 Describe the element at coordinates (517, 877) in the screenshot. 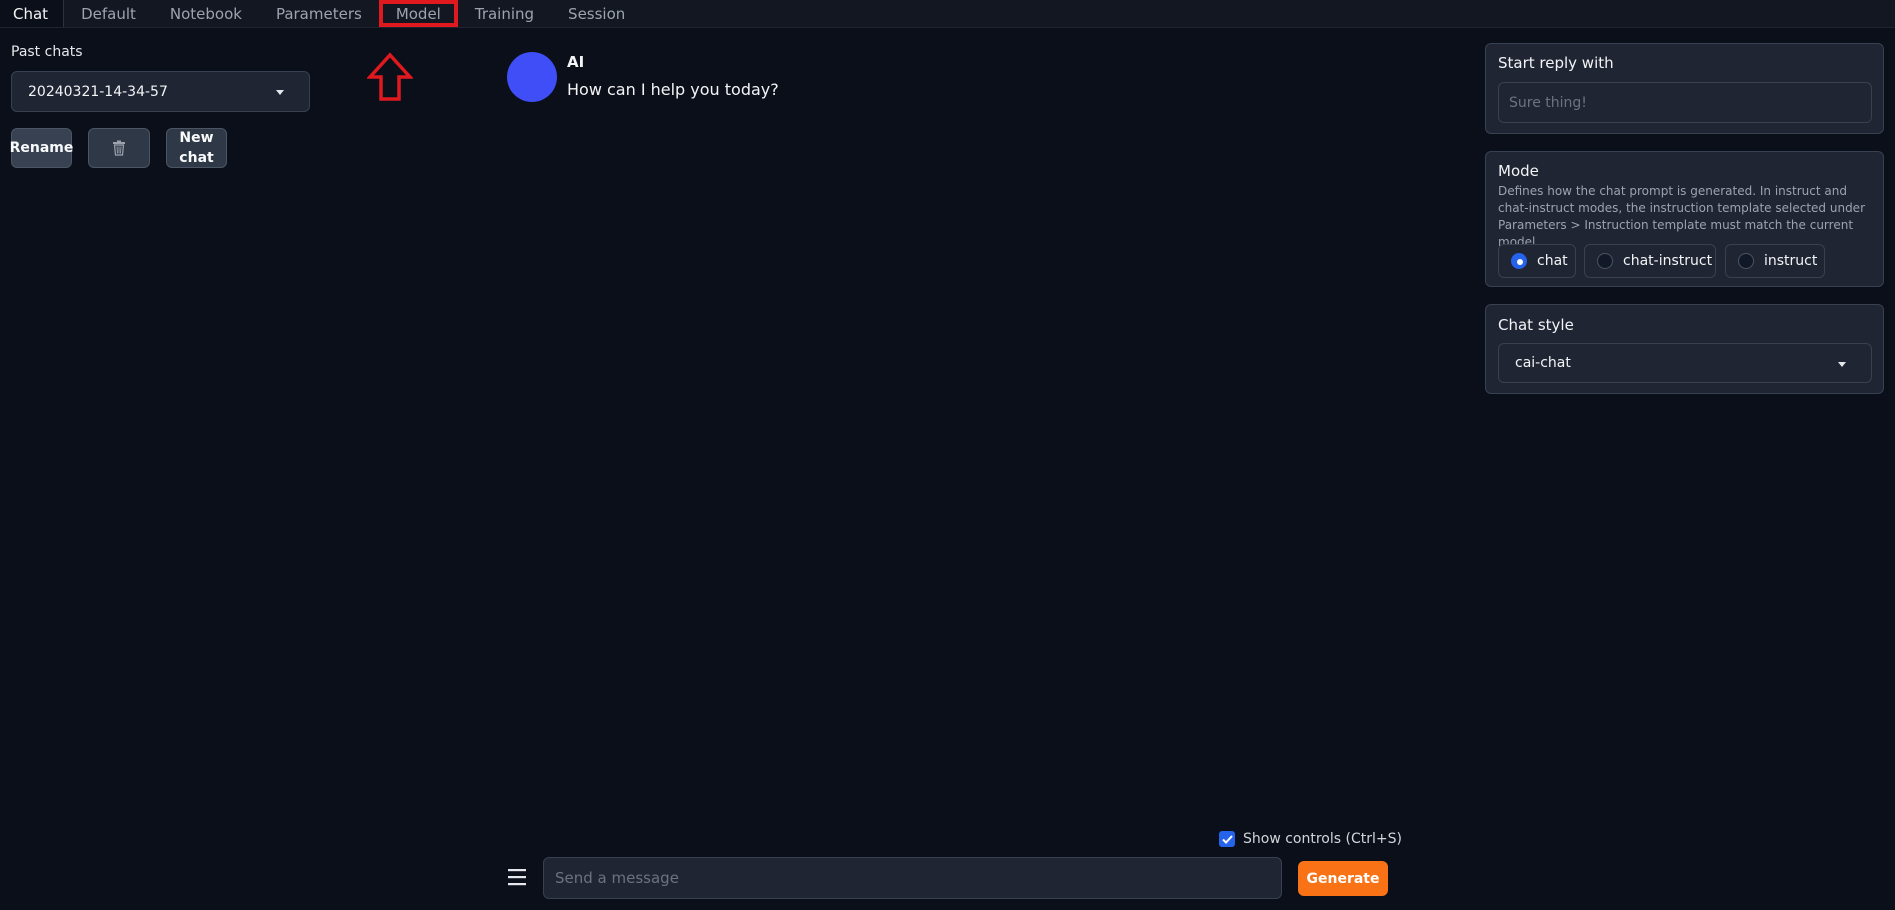

I see `hamburger-menu-icon` at that location.